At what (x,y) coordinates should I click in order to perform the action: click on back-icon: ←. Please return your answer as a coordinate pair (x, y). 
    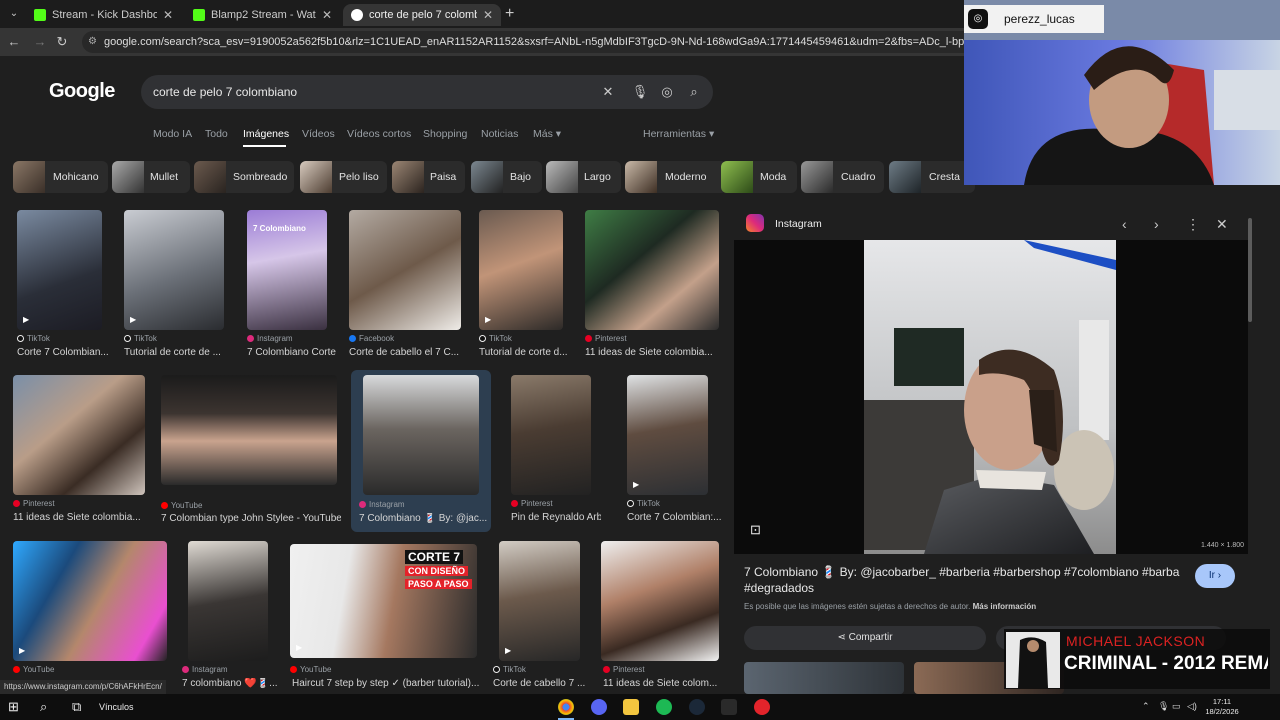
    Looking at the image, I should click on (14, 41).